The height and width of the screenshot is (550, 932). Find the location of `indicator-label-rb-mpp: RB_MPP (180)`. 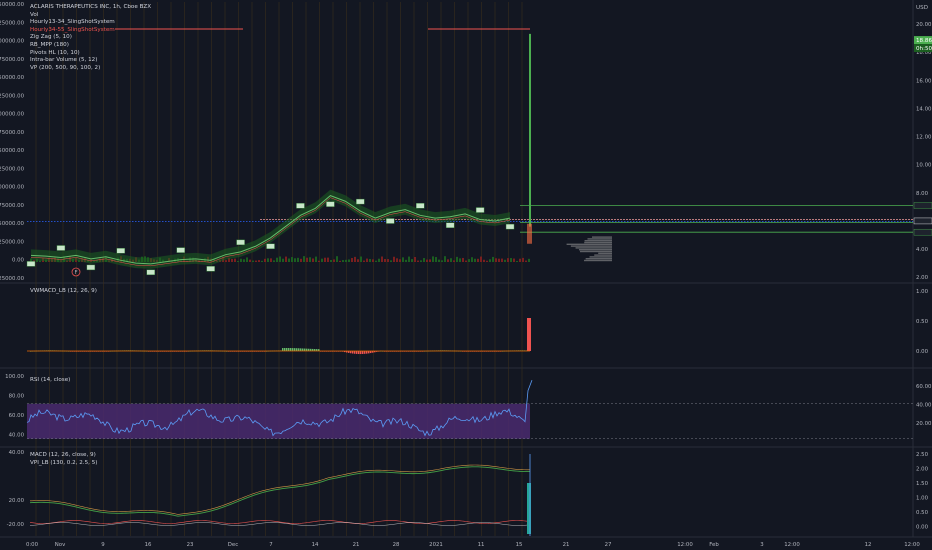

indicator-label-rb-mpp: RB_MPP (180) is located at coordinates (90, 46).